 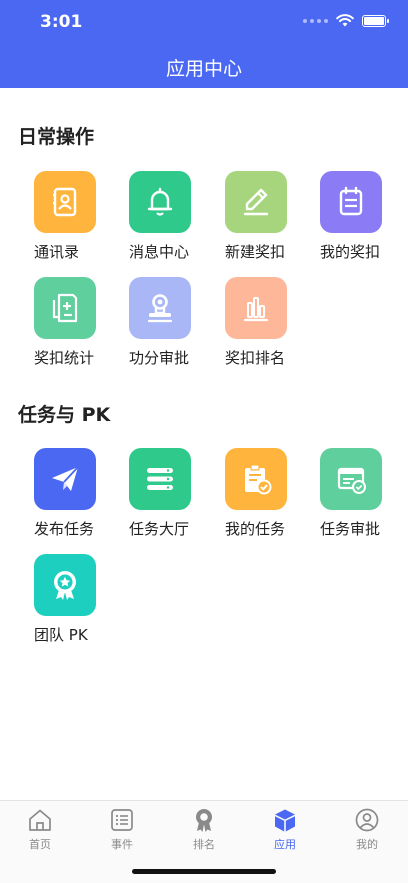 I want to click on app-label: 新建奖扣, so click(x=255, y=252).